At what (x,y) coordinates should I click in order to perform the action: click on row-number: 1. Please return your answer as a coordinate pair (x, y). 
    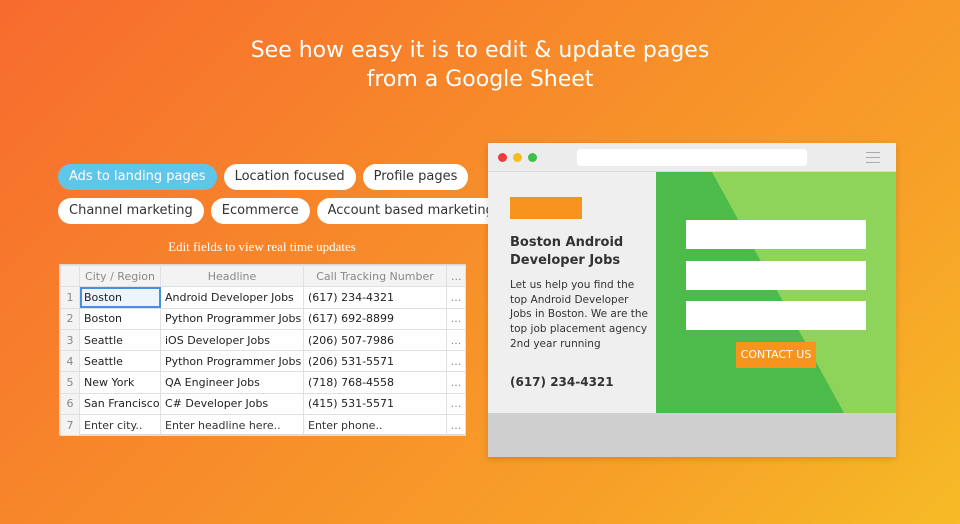
    Looking at the image, I should click on (70, 297).